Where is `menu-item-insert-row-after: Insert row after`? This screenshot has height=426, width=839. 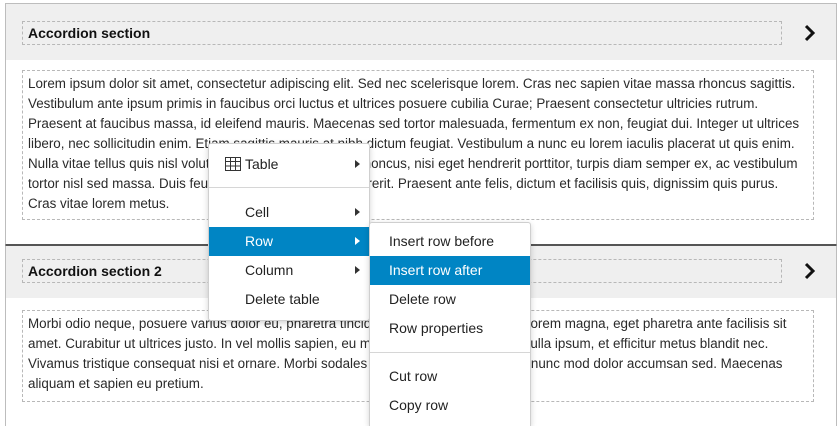
menu-item-insert-row-after: Insert row after is located at coordinates (450, 270).